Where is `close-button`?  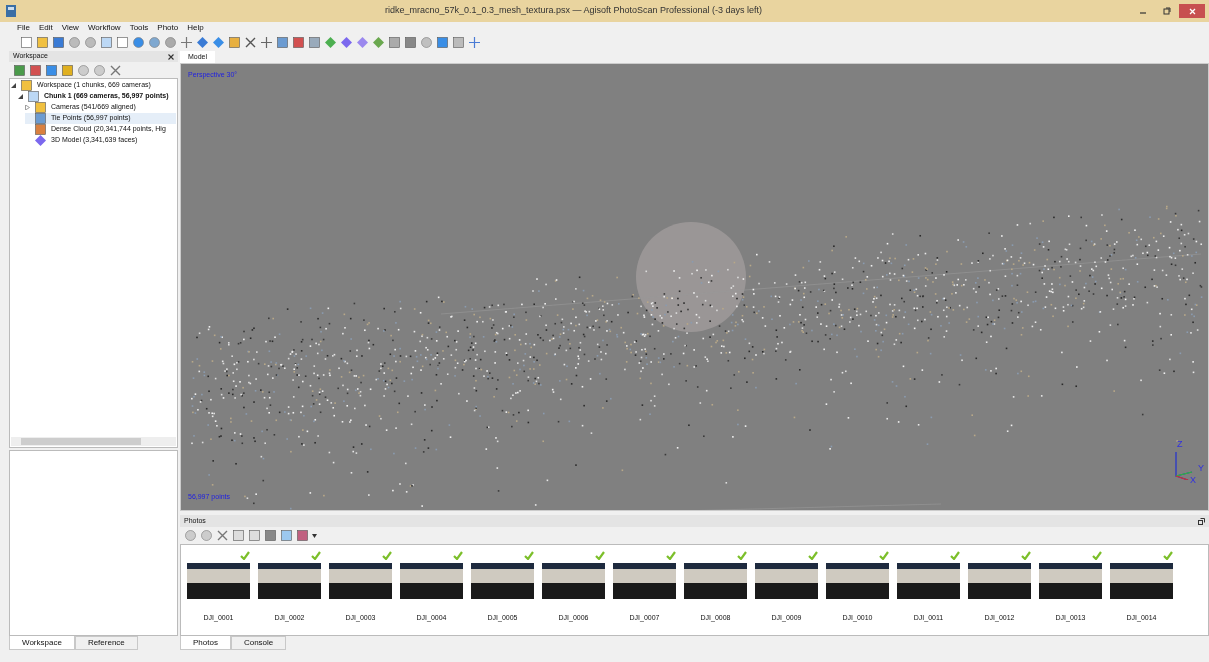 close-button is located at coordinates (1192, 11).